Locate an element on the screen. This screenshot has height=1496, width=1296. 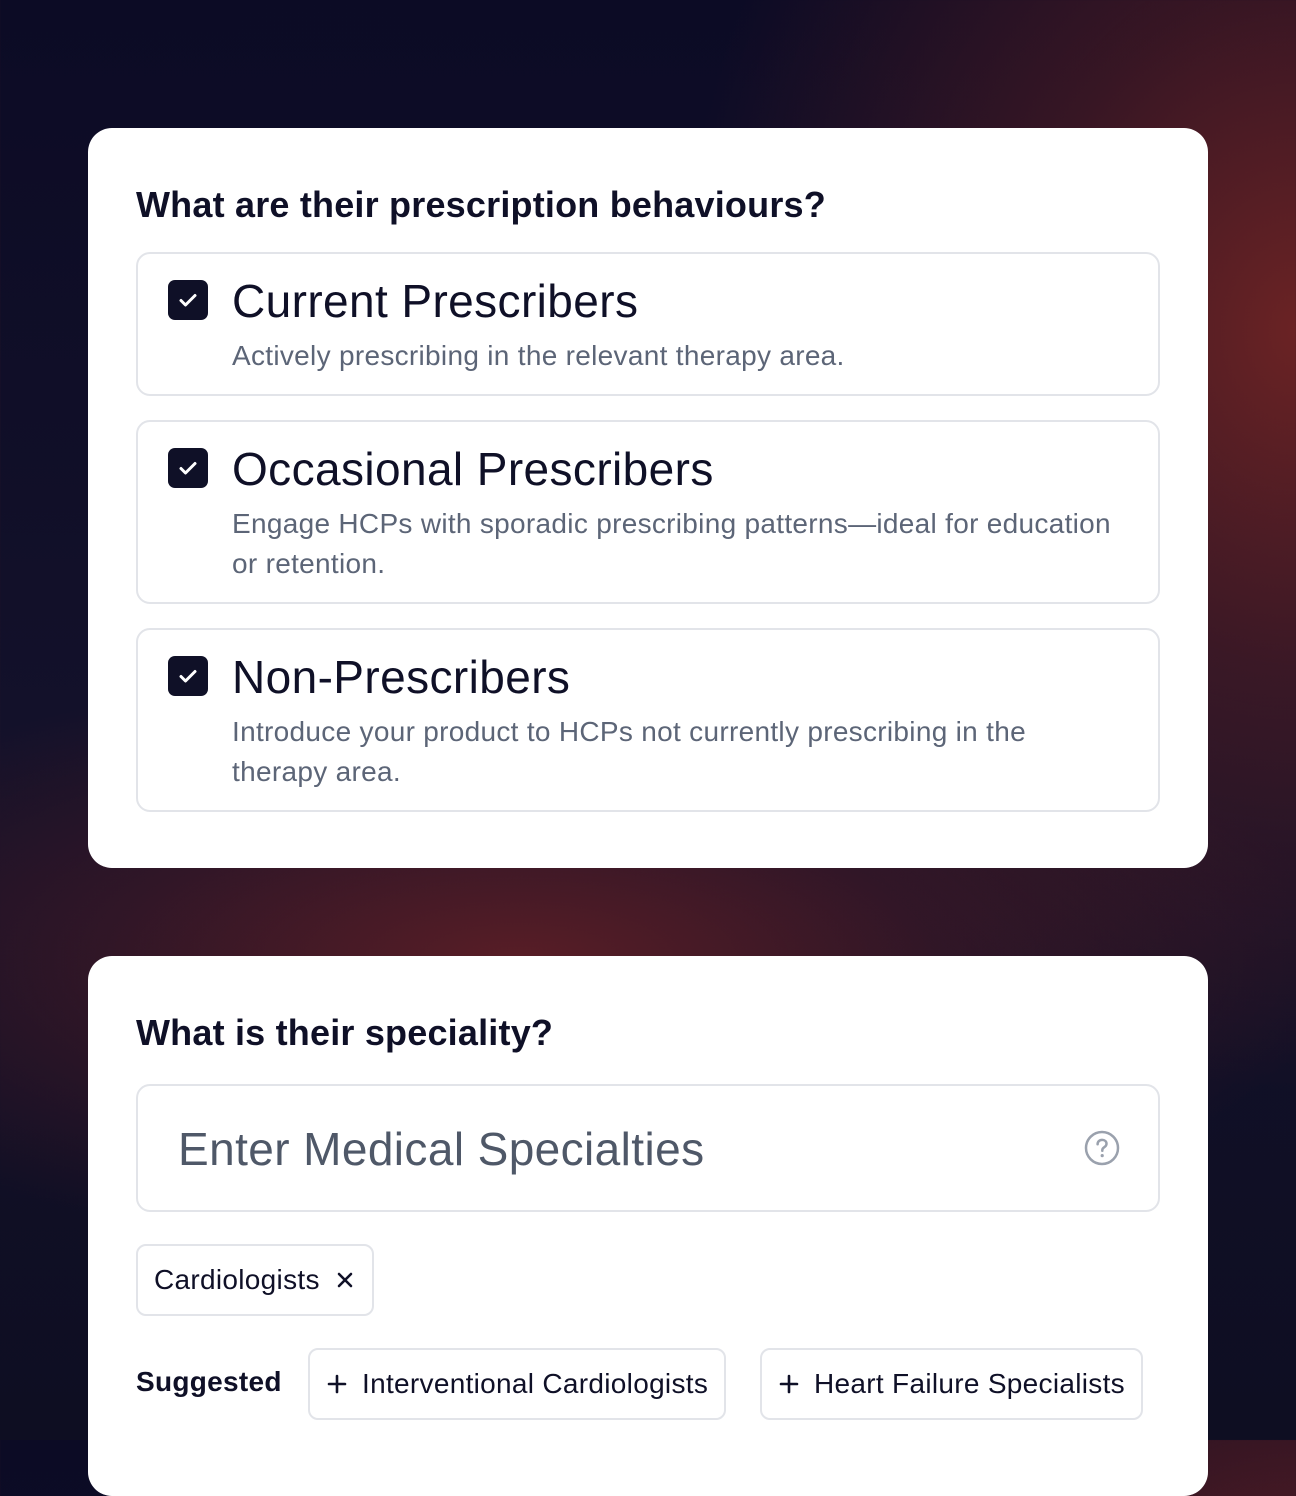
option-label: Current Prescribers is located at coordinates (435, 301).